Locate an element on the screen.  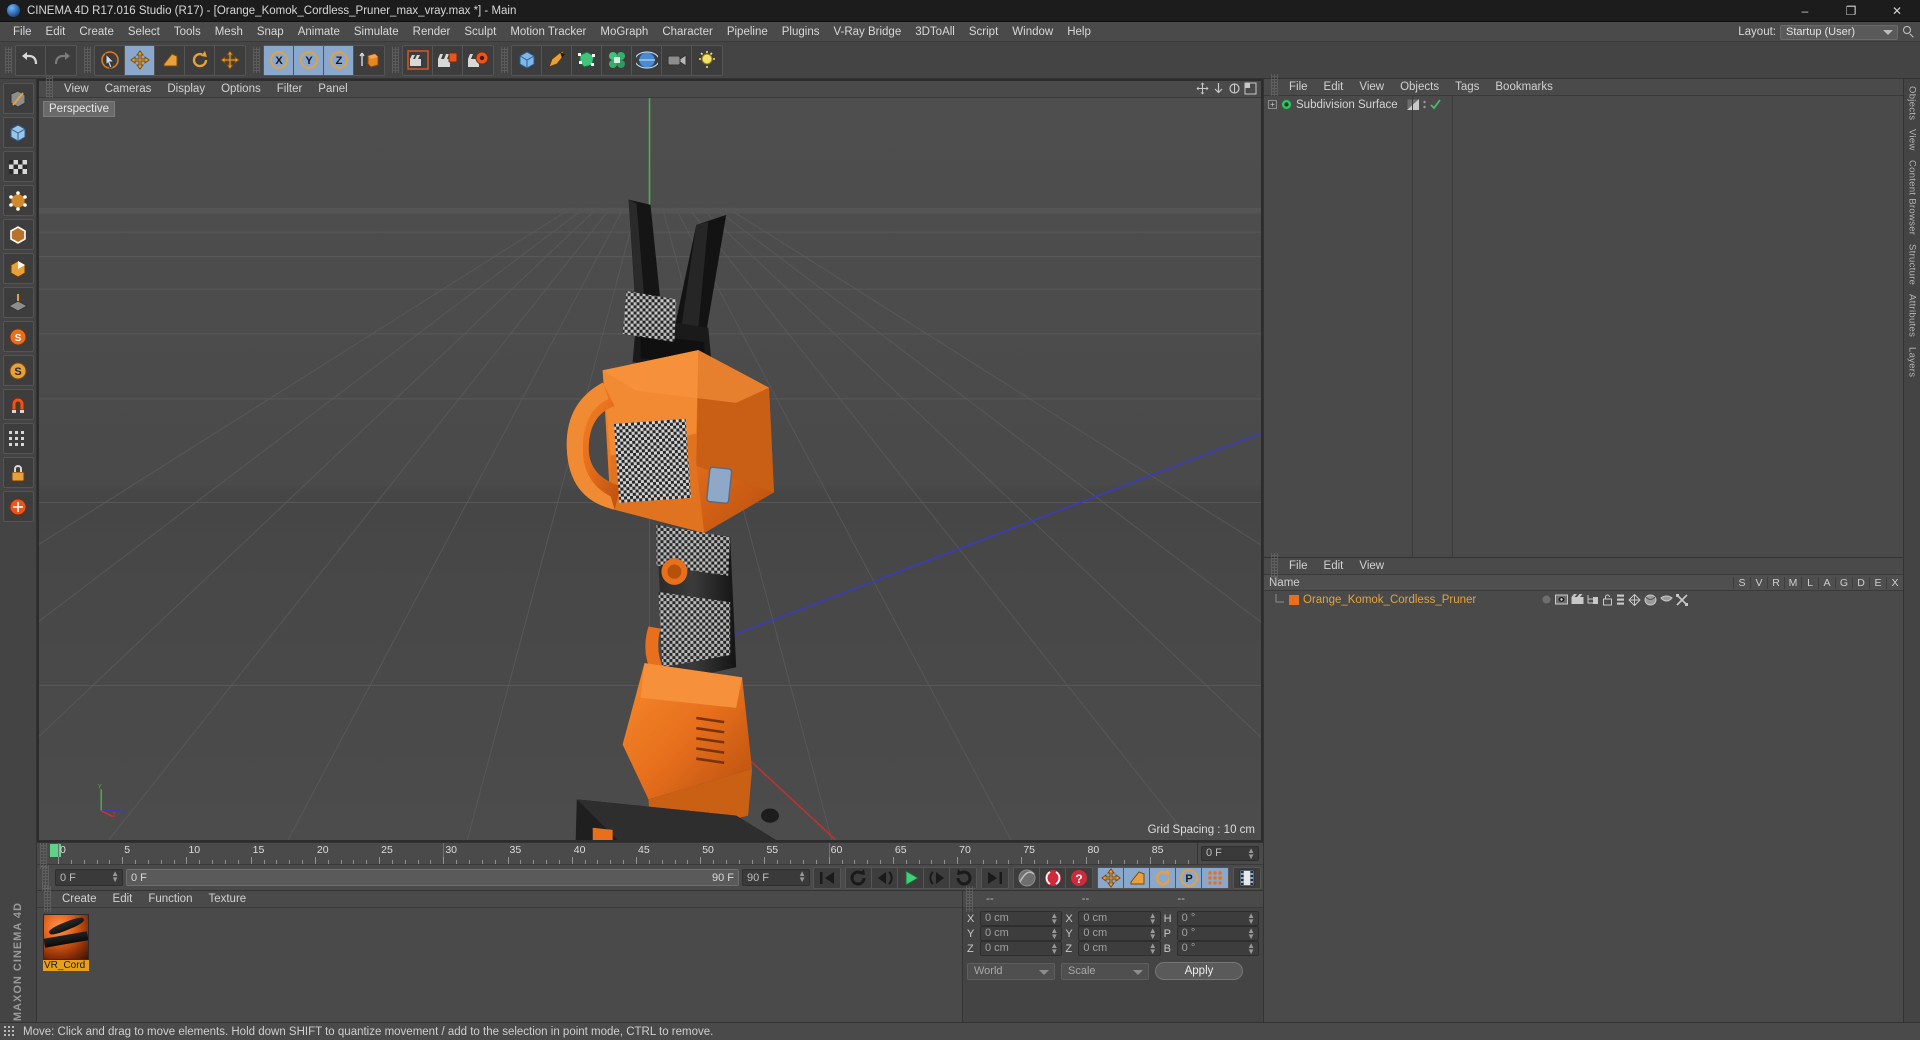
render-clapper-icon is located at coordinates (1577, 599).